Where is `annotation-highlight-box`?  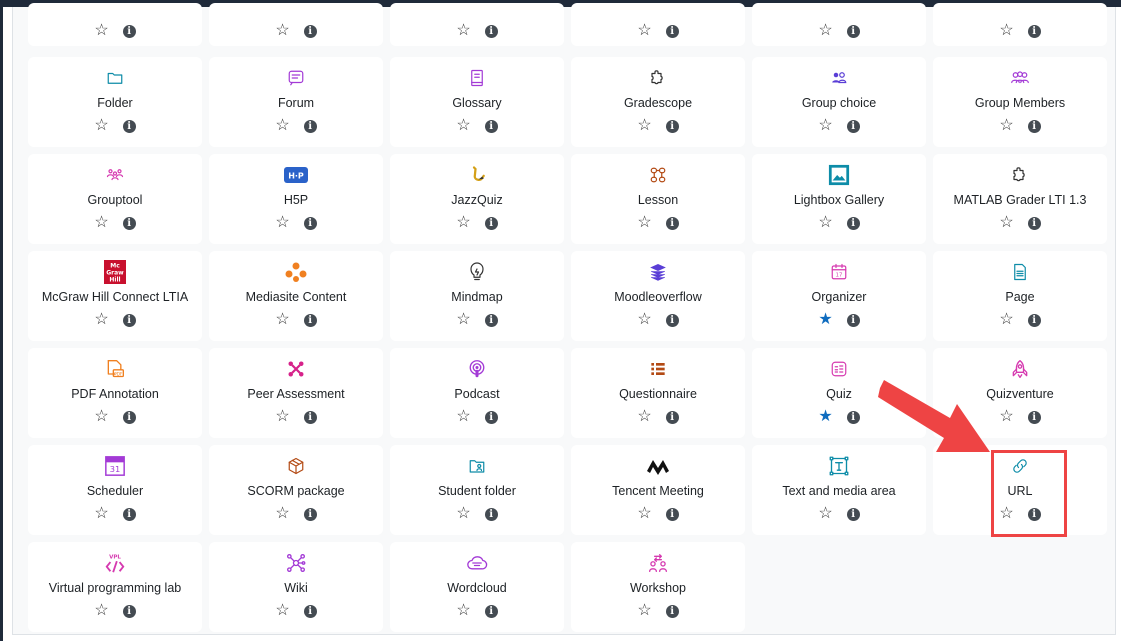 annotation-highlight-box is located at coordinates (1029, 493).